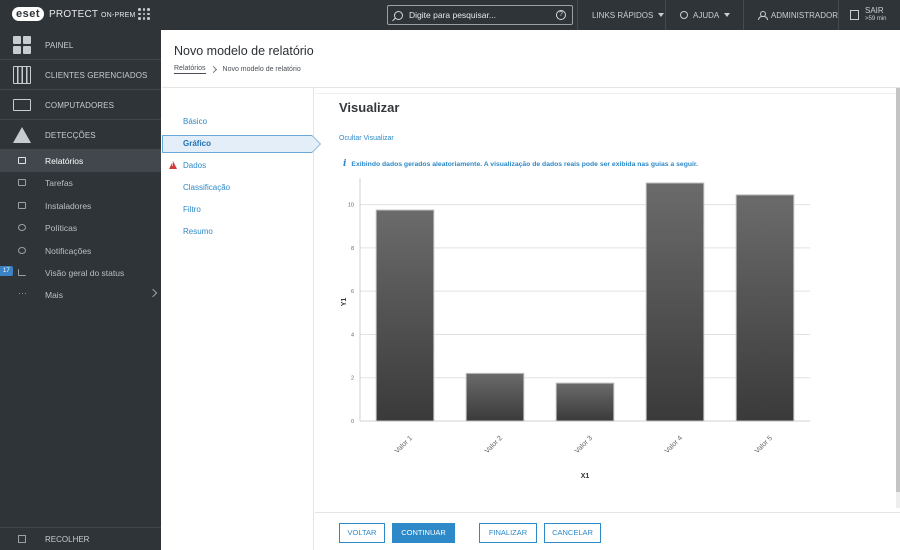 This screenshot has height=550, width=900. I want to click on installer-icon, so click(22, 205).